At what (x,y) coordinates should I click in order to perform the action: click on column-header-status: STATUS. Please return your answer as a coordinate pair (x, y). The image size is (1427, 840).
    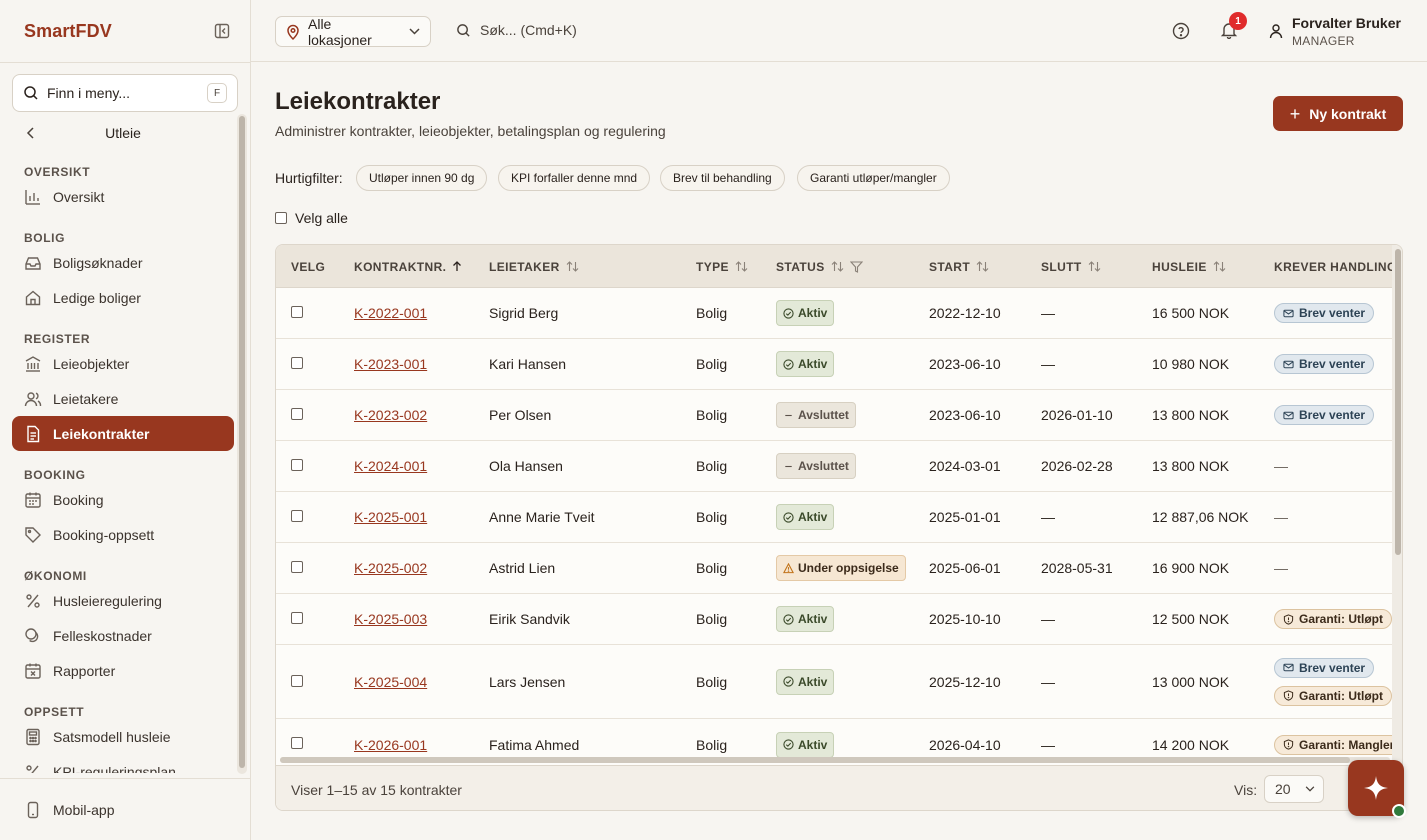
    Looking at the image, I should click on (819, 266).